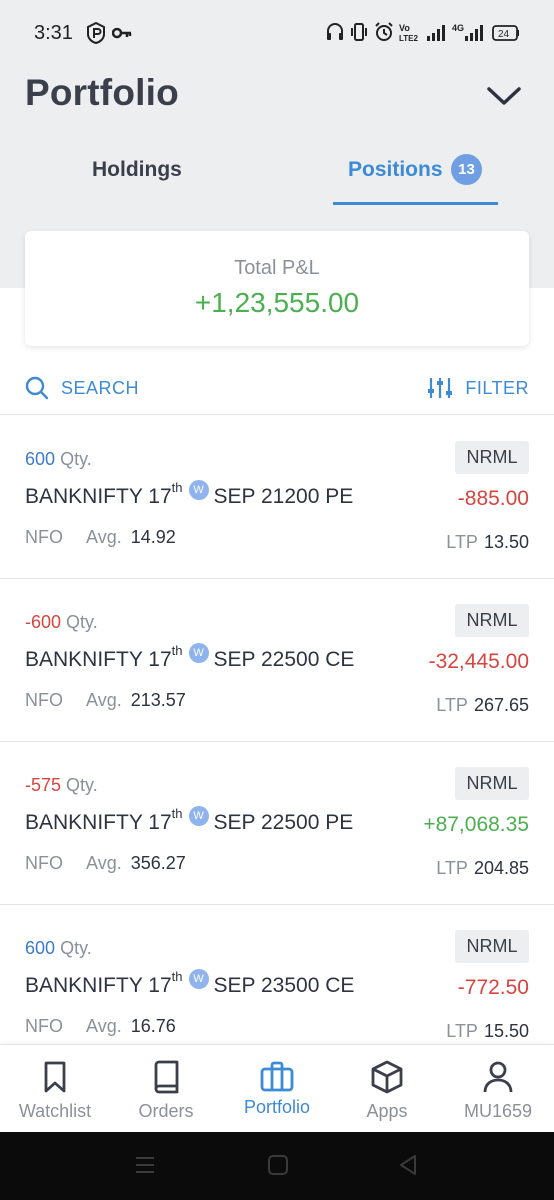 This screenshot has width=554, height=1200. Describe the element at coordinates (277, 1076) in the screenshot. I see `briefcase-icon` at that location.